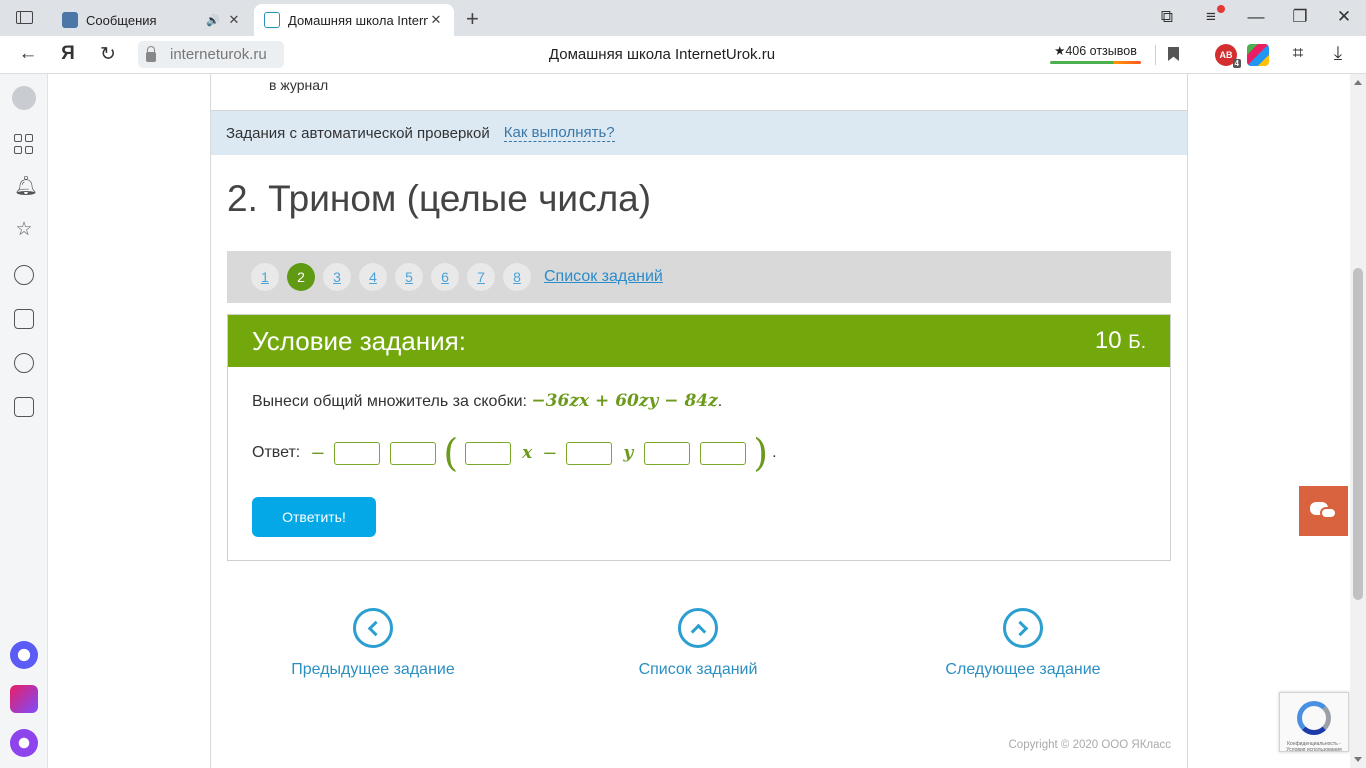 This screenshot has width=1366, height=768. I want to click on chevron-up-icon, so click(698, 628).